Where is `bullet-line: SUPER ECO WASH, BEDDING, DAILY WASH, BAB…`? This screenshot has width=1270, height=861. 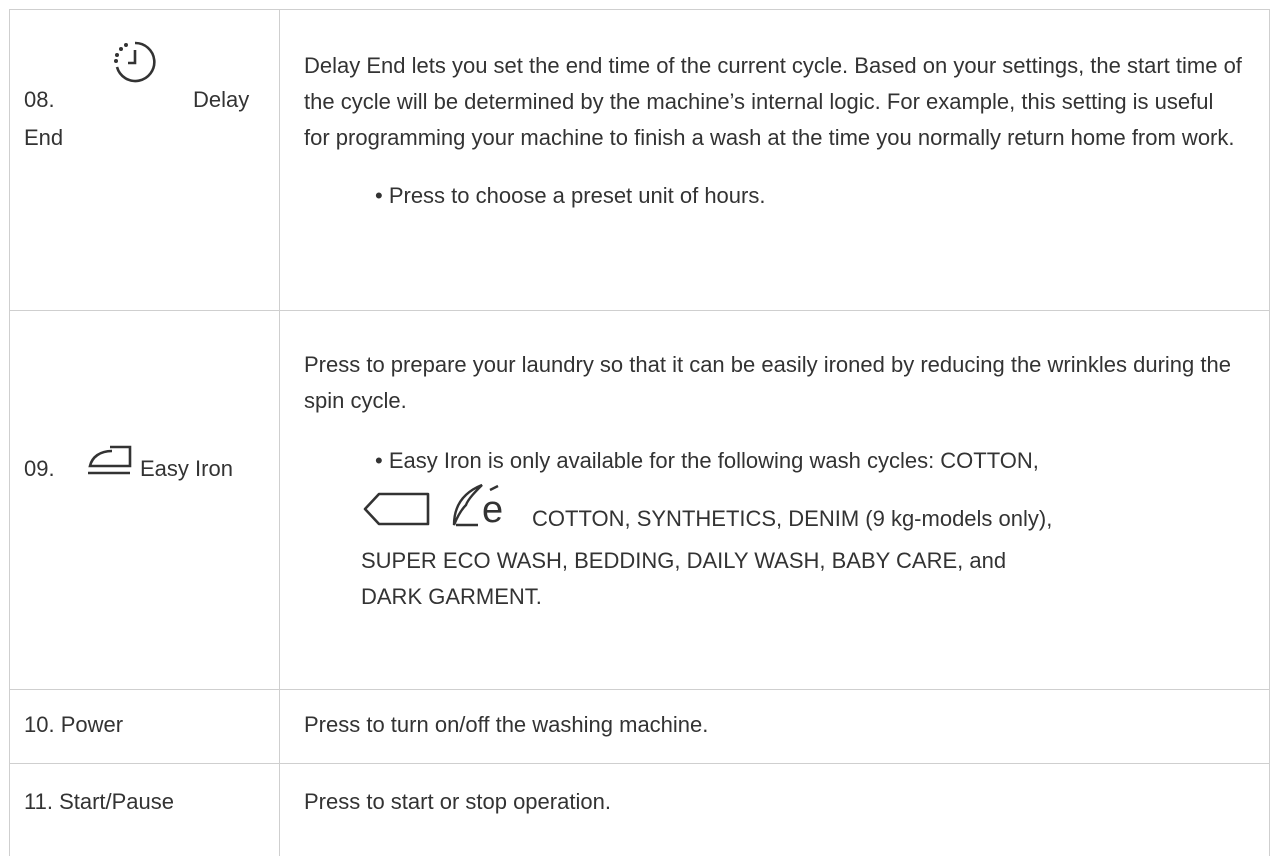
bullet-line: SUPER ECO WASH, BEDDING, DAILY WASH, BAB… is located at coordinates (684, 560).